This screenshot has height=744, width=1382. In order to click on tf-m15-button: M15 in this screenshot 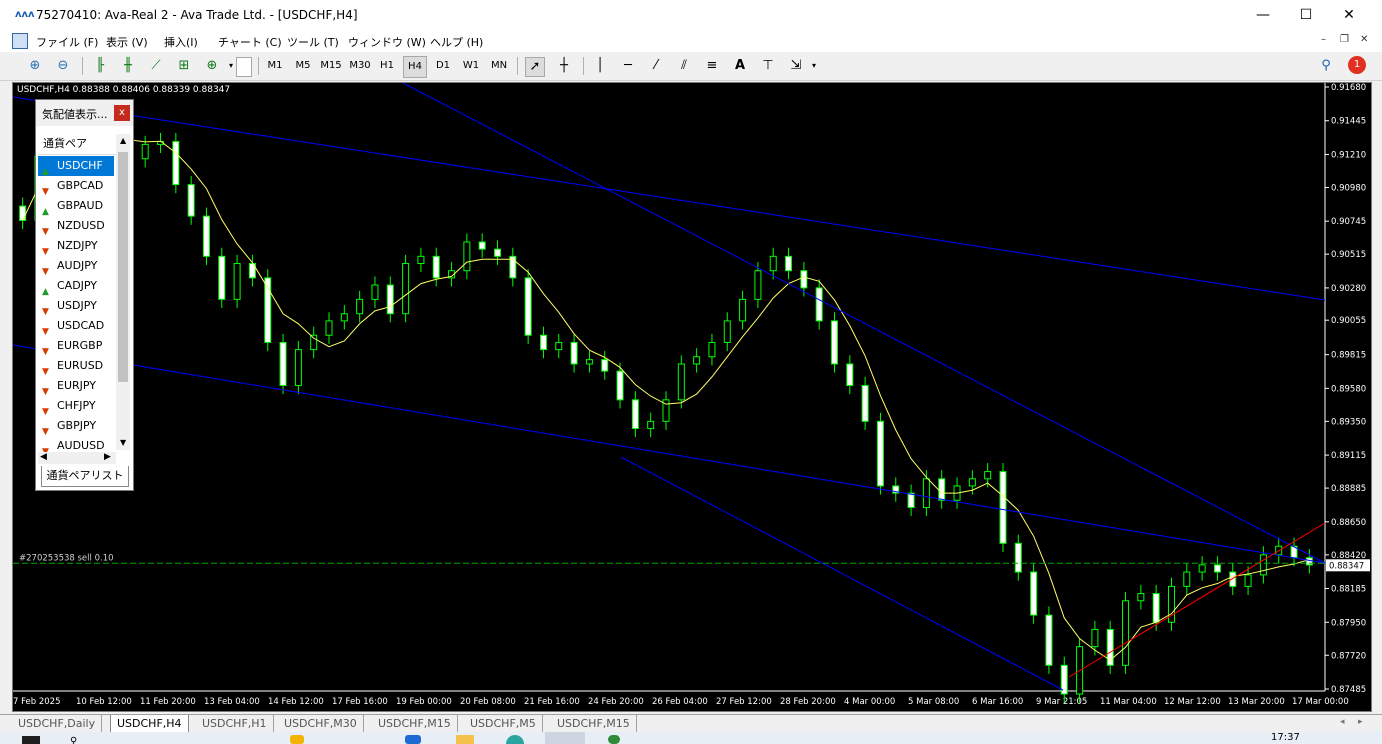, I will do `click(331, 66)`.